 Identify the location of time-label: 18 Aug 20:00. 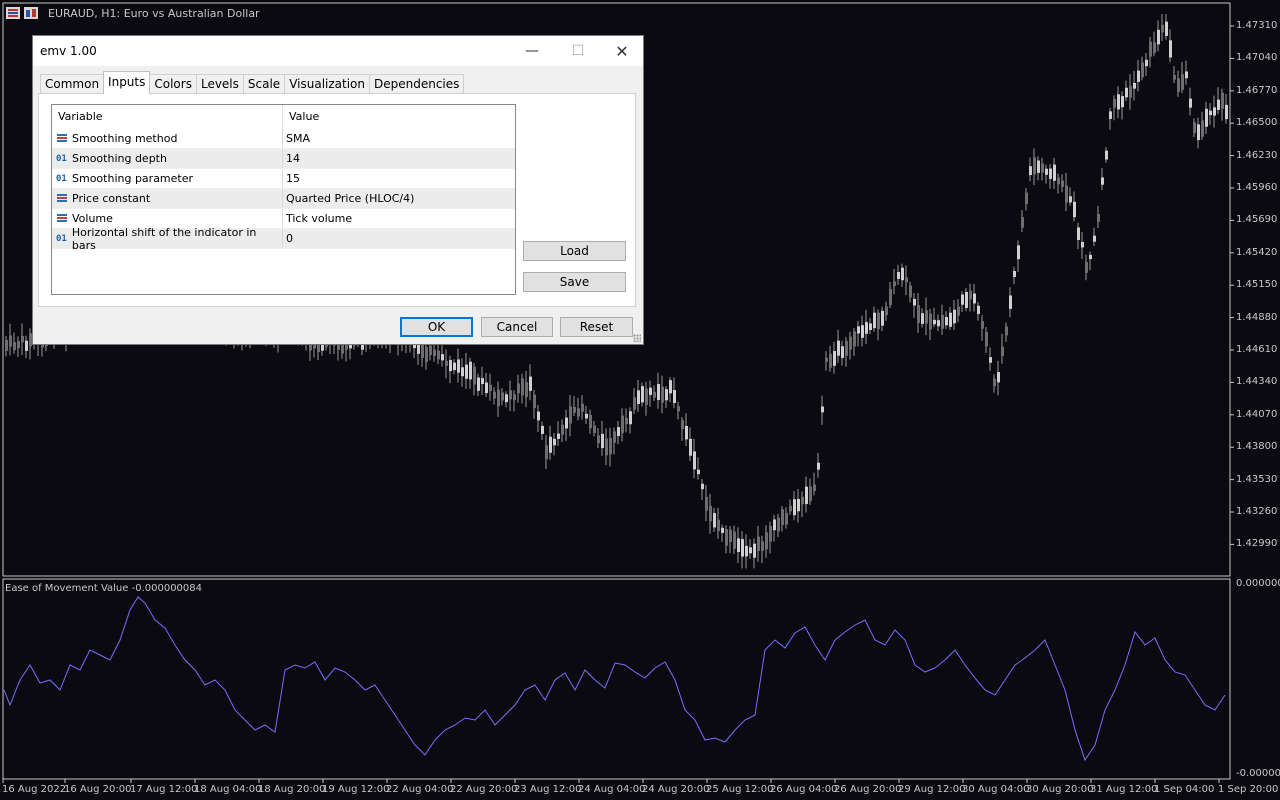
(292, 789).